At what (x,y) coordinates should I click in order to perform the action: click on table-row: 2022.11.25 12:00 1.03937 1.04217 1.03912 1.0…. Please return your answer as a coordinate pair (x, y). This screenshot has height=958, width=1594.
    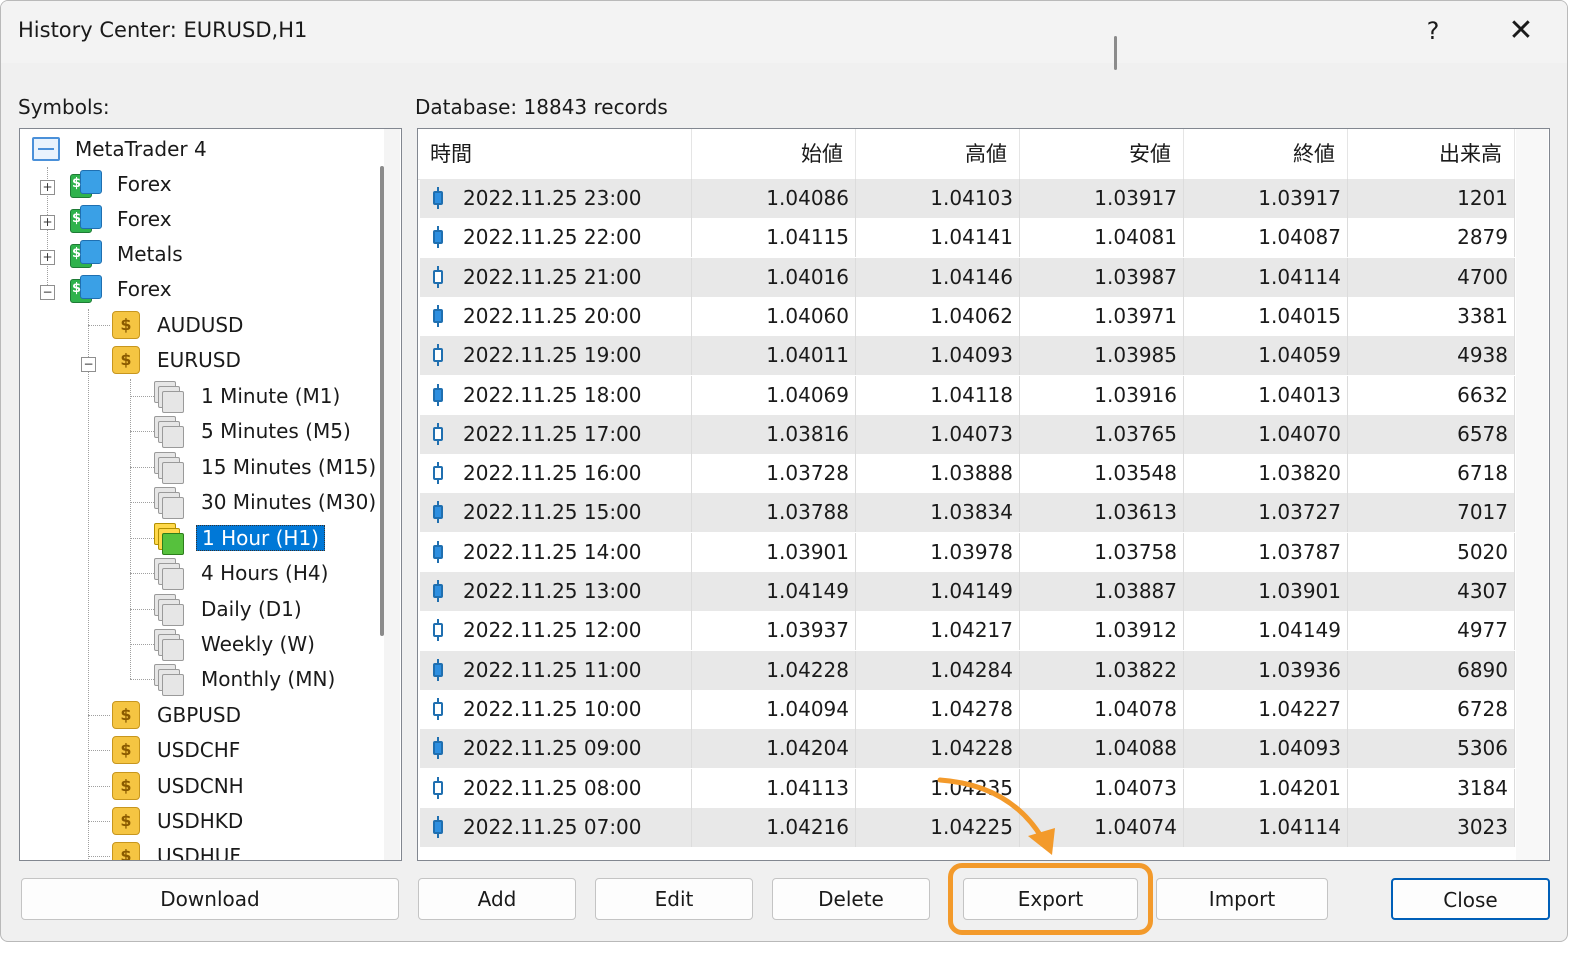
    Looking at the image, I should click on (967, 631).